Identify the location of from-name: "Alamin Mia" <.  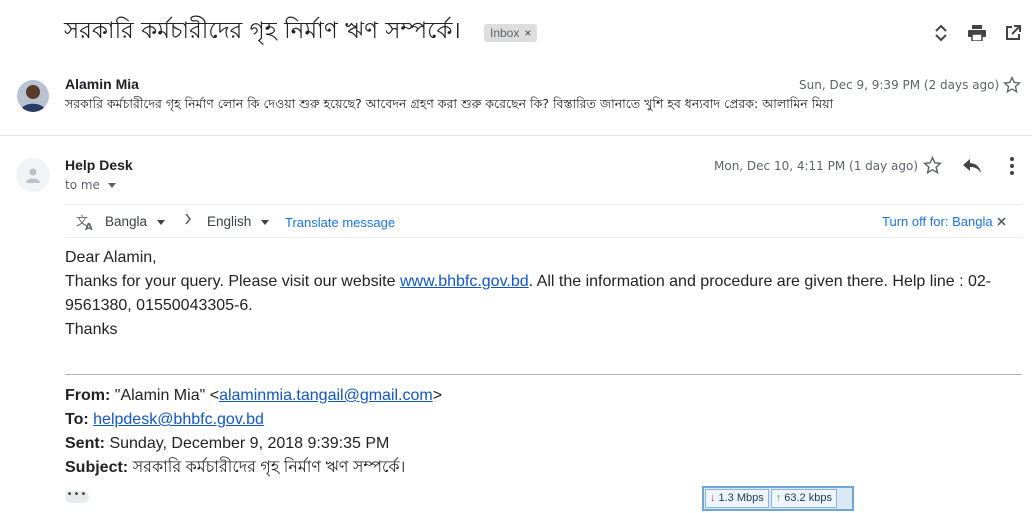
(165, 395).